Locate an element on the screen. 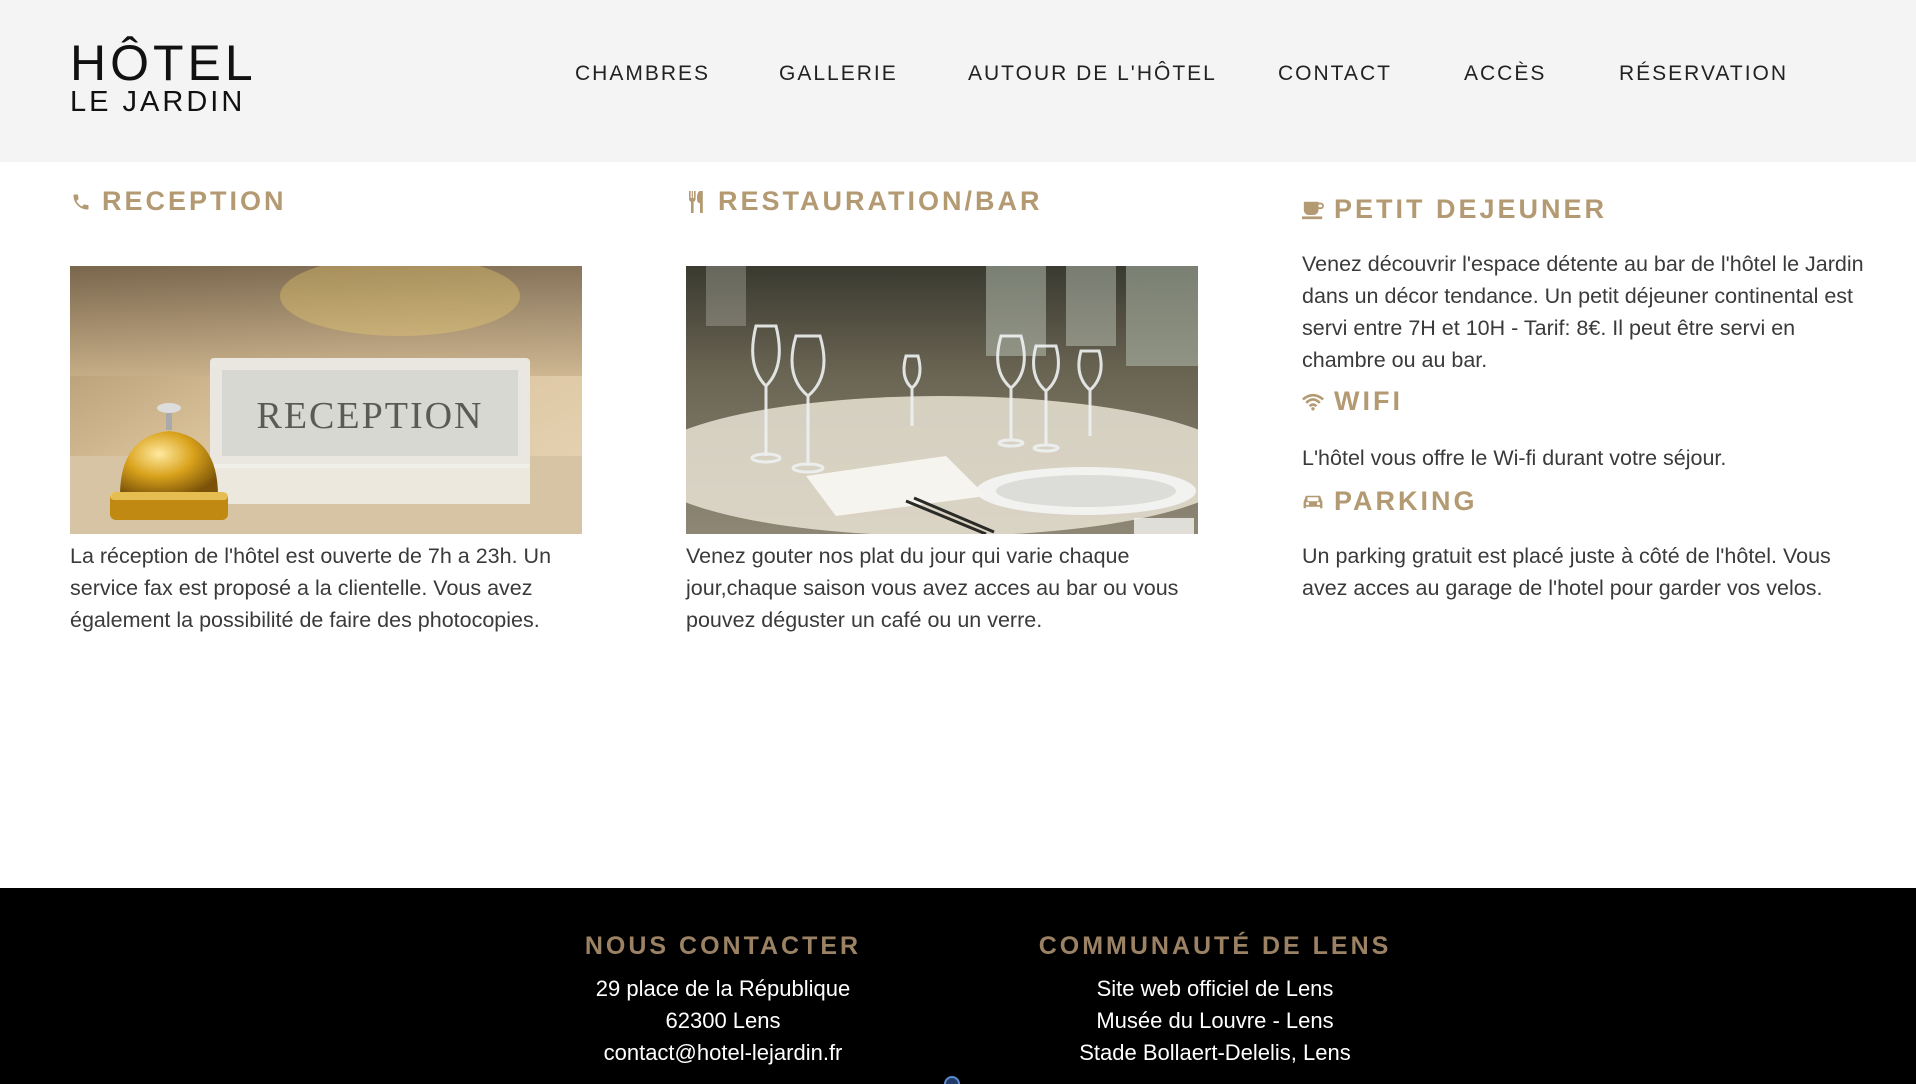  footer-contact-title: NOUS CONTACTER is located at coordinates (723, 946).